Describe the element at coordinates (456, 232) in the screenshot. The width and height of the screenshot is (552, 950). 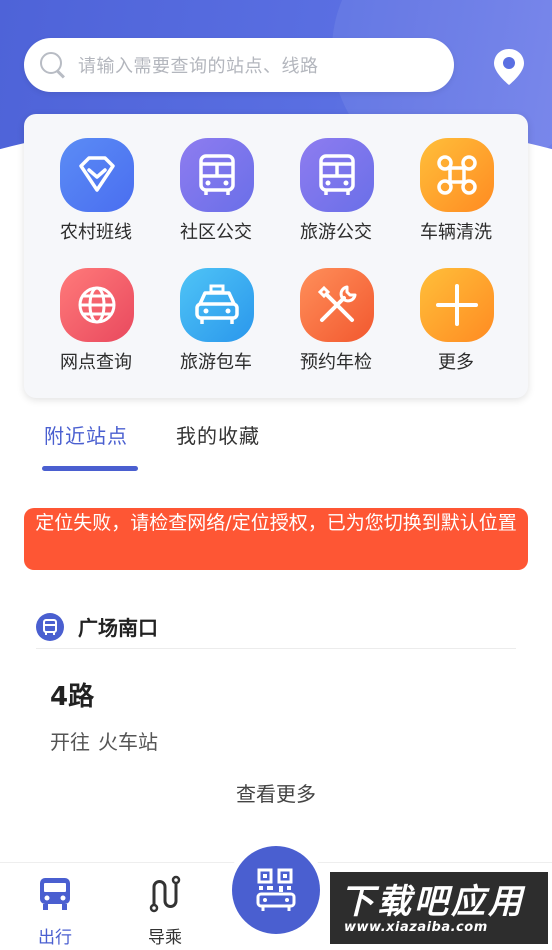
I see `service-label: 车辆清洗` at that location.